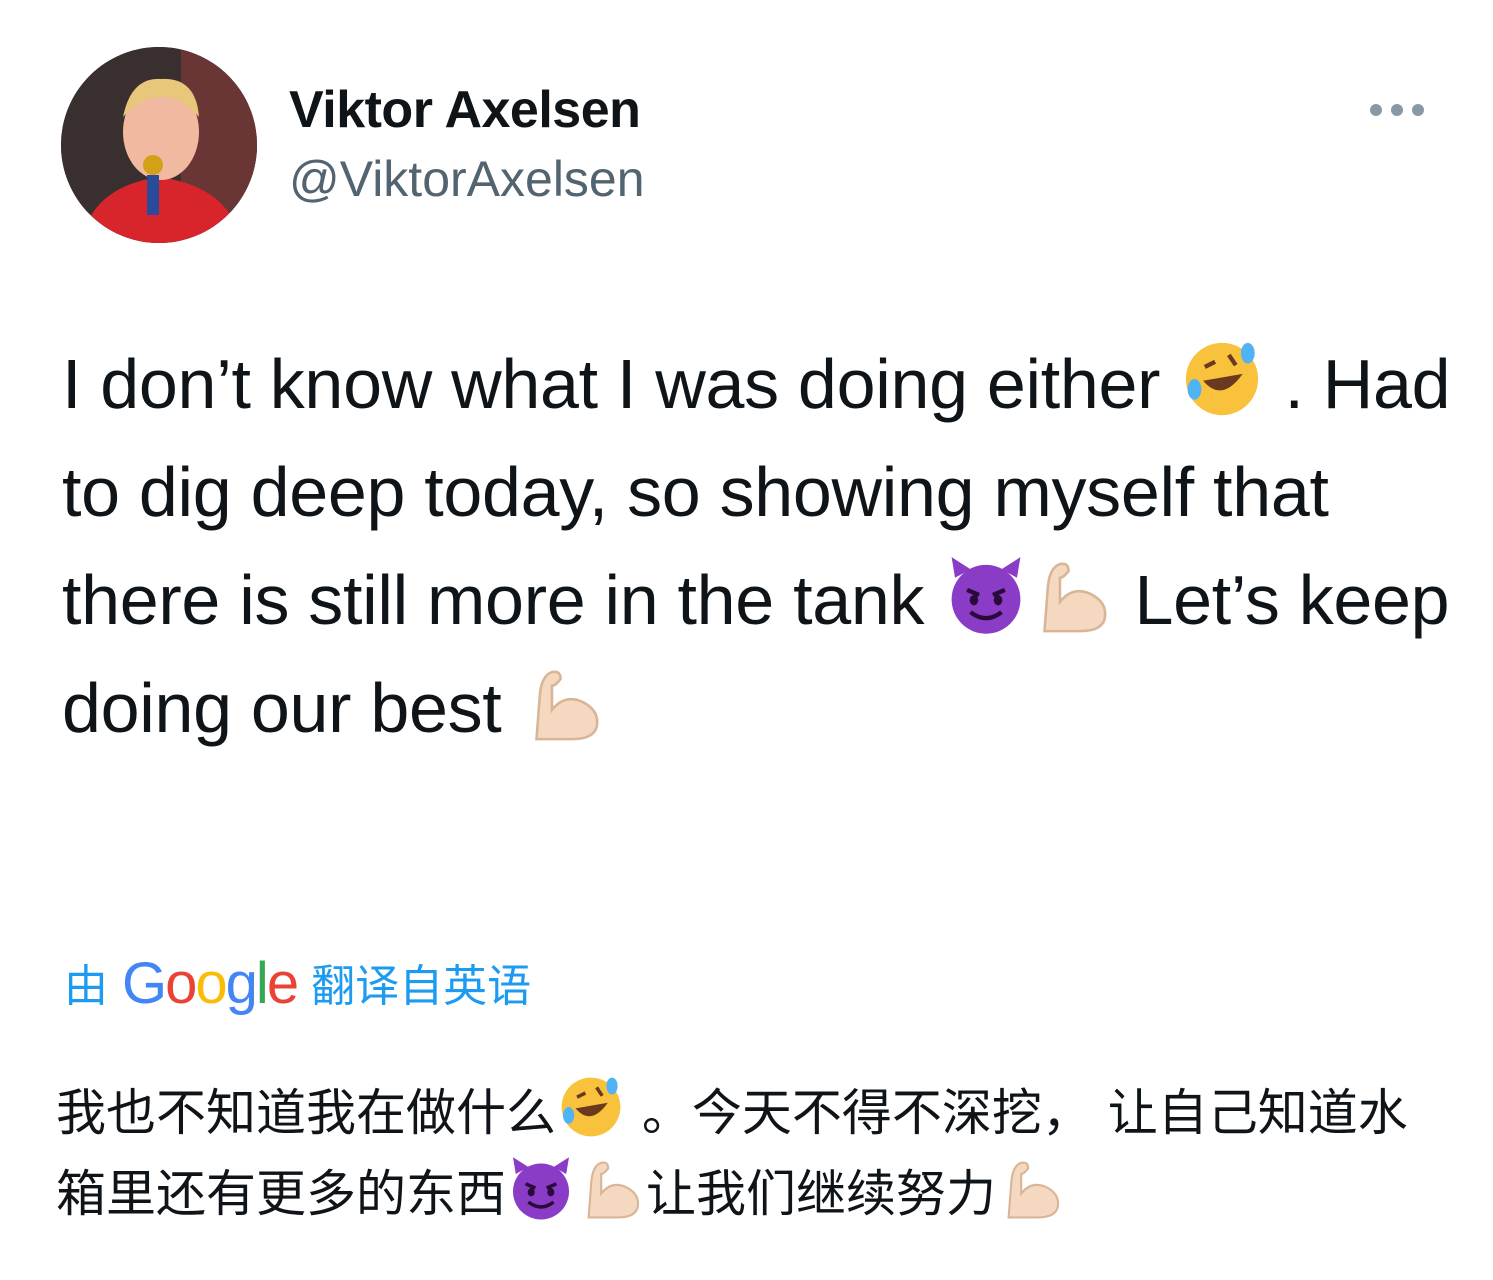 The width and height of the screenshot is (1493, 1280). What do you see at coordinates (465, 110) in the screenshot?
I see `display-name: Viktor Axelsen` at bounding box center [465, 110].